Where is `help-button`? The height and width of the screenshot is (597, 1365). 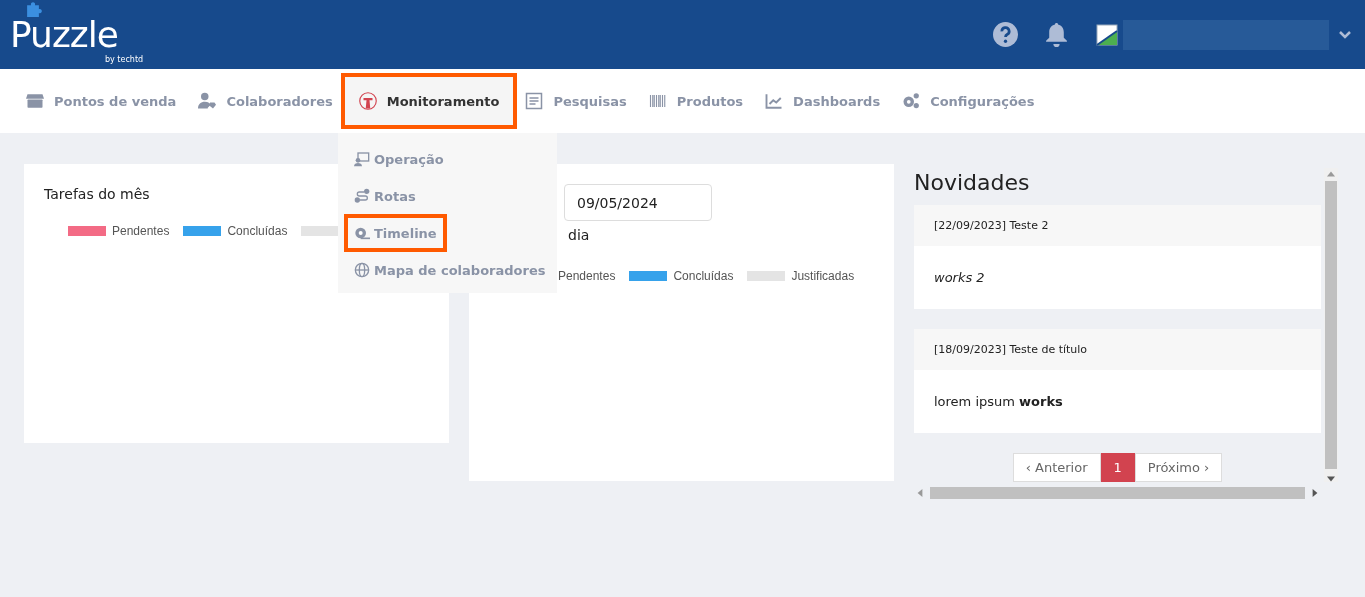
help-button is located at coordinates (1005, 34).